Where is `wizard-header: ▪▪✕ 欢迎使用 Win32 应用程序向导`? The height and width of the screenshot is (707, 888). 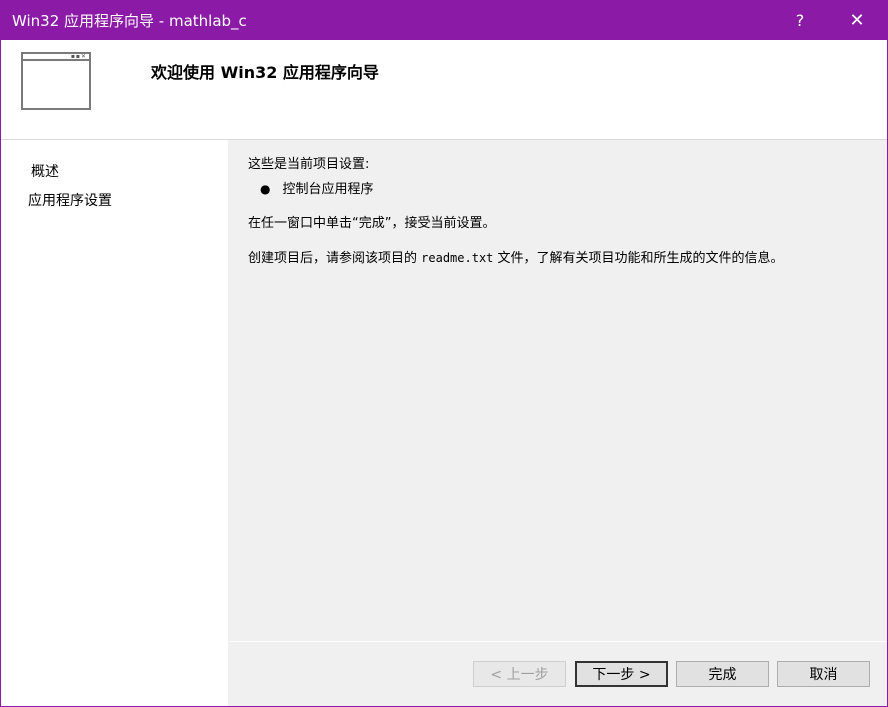
wizard-header: ▪▪✕ 欢迎使用 Win32 应用程序向导 is located at coordinates (444, 89).